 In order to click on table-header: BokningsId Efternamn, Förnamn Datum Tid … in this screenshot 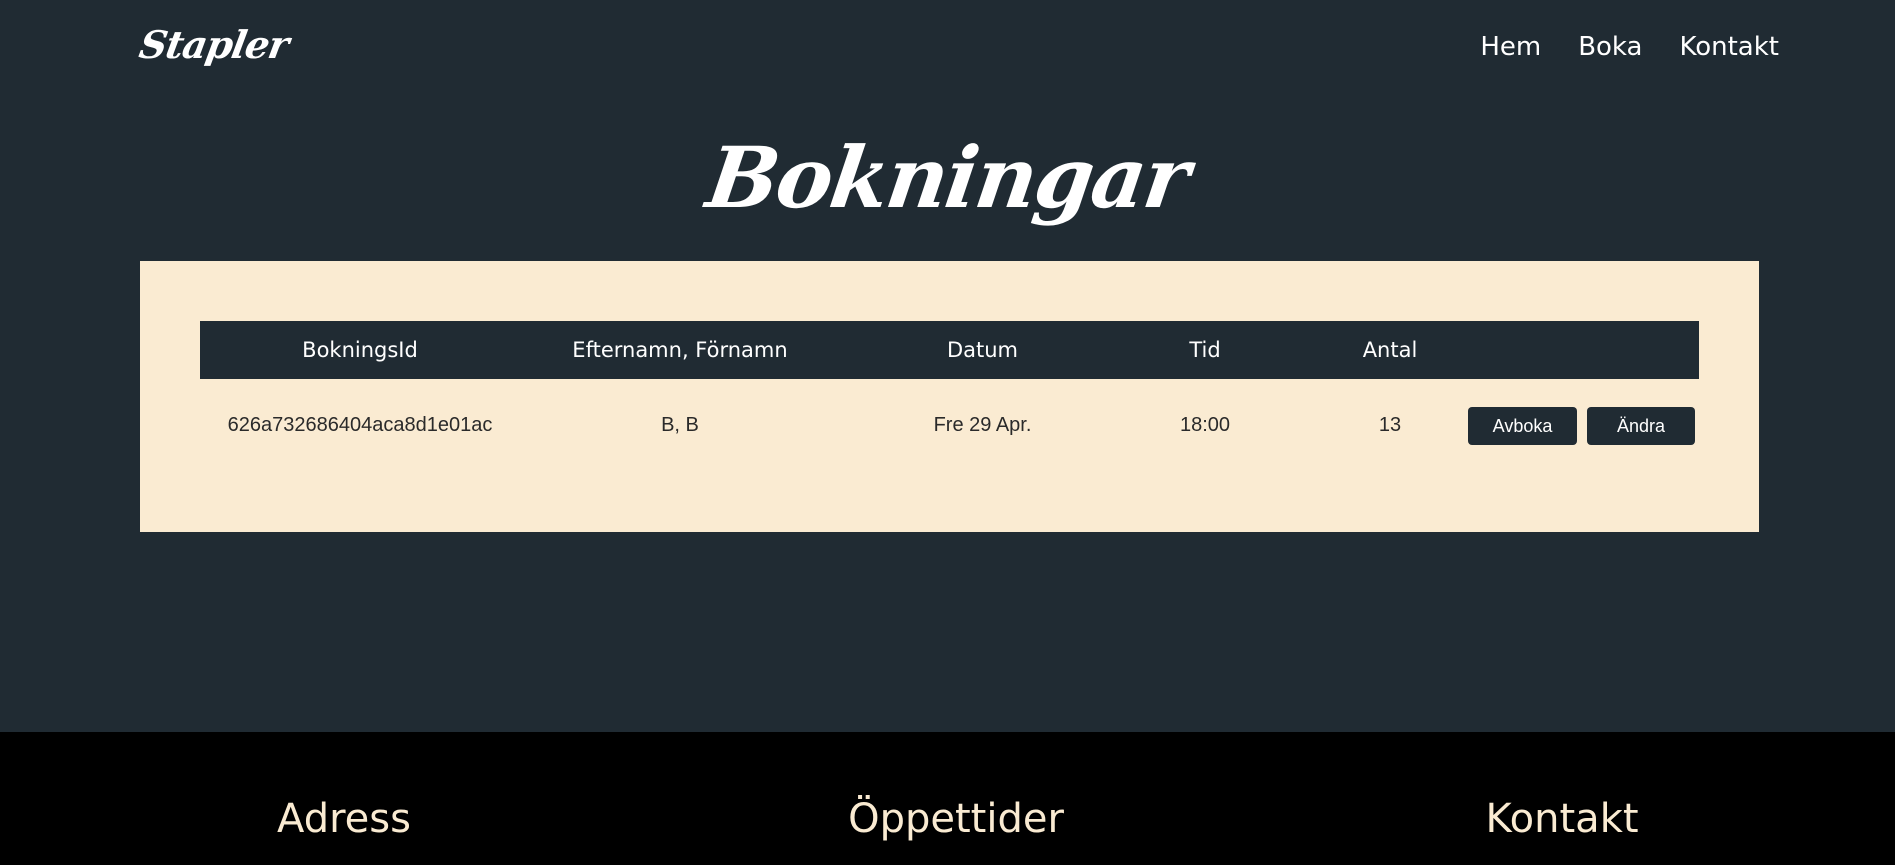, I will do `click(949, 350)`.